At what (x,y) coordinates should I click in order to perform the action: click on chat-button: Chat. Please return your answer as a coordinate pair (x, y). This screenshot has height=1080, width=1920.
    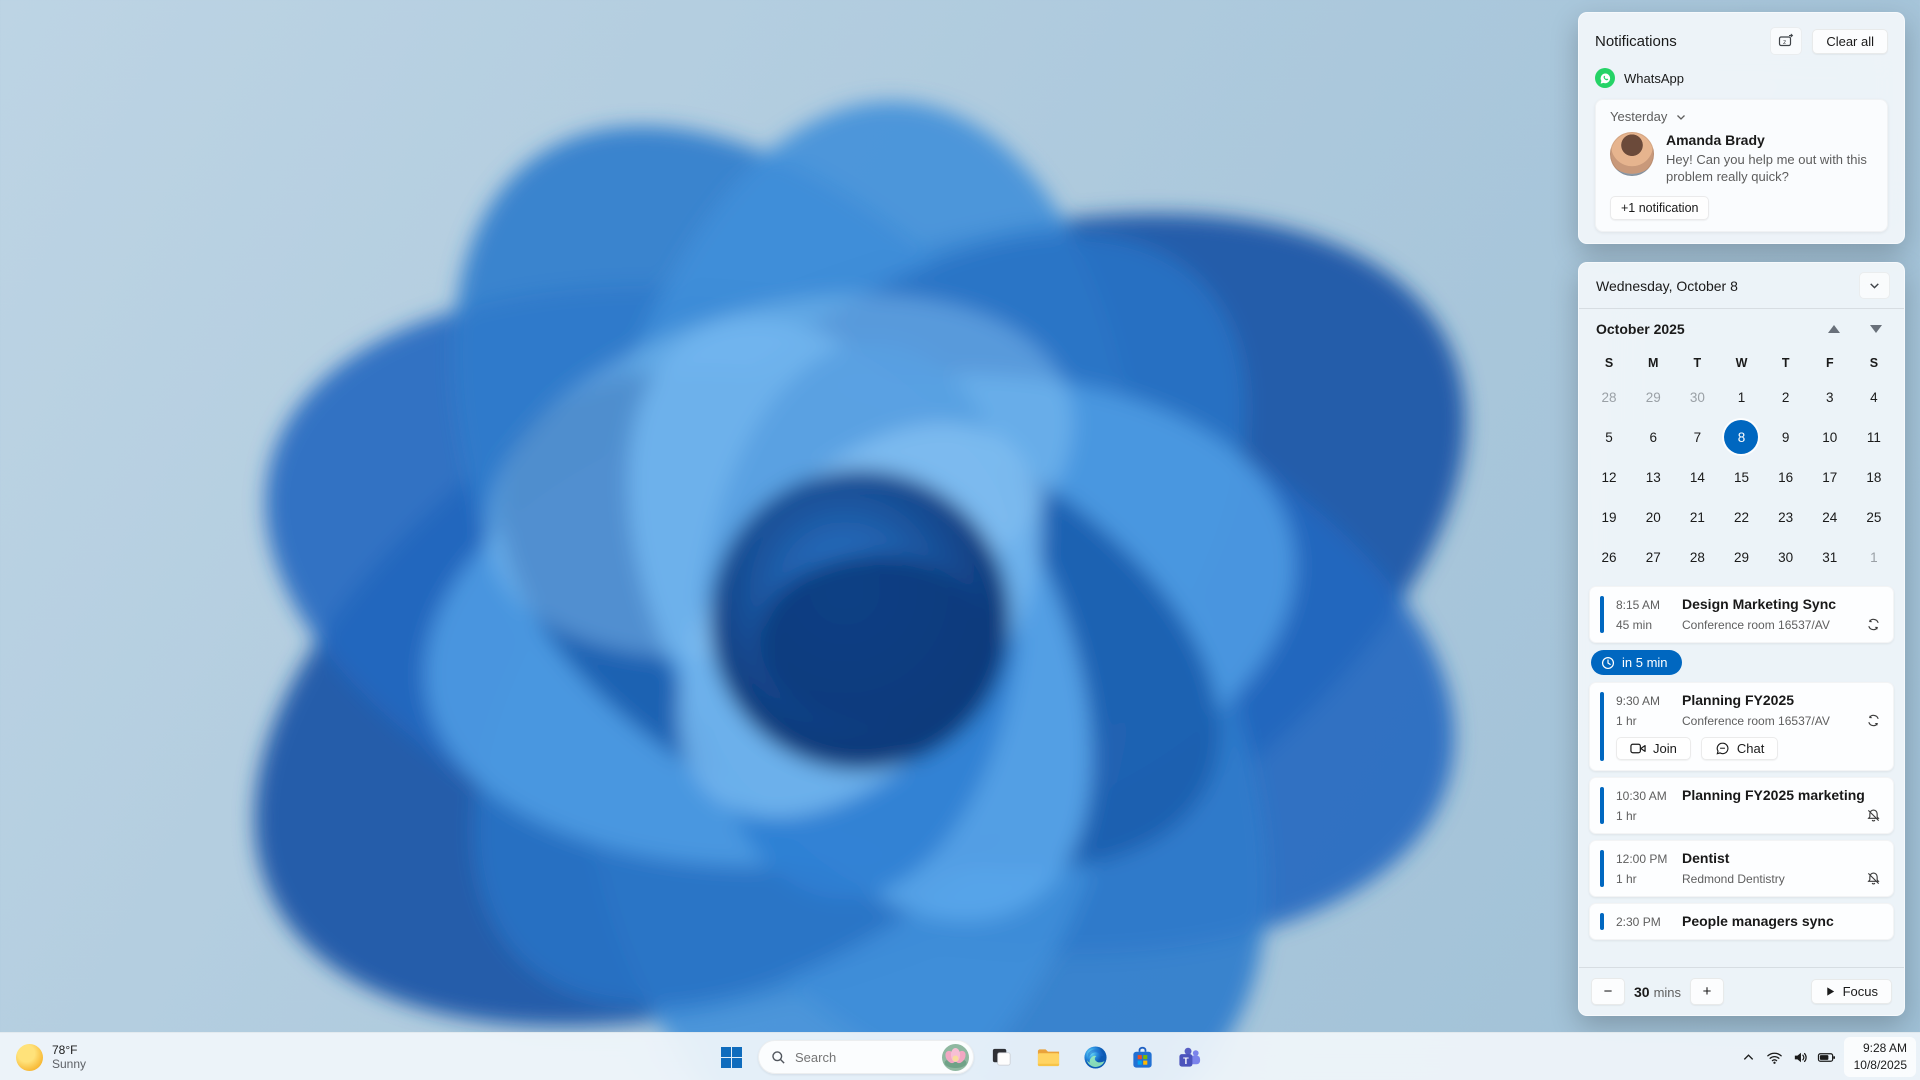
    Looking at the image, I should click on (1739, 748).